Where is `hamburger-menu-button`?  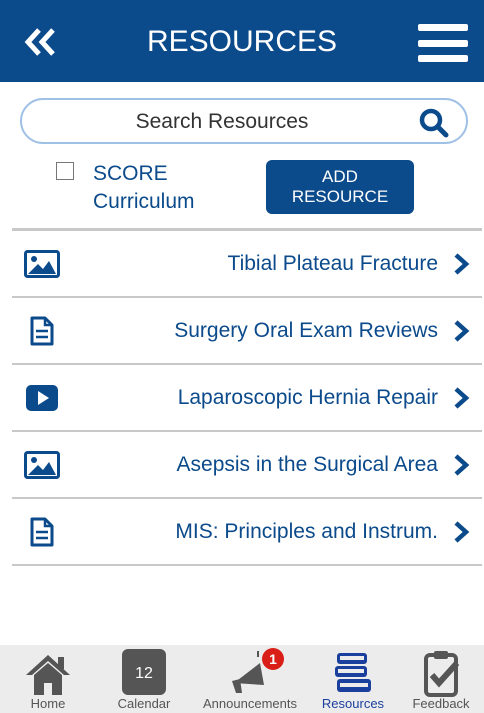
hamburger-menu-button is located at coordinates (443, 43).